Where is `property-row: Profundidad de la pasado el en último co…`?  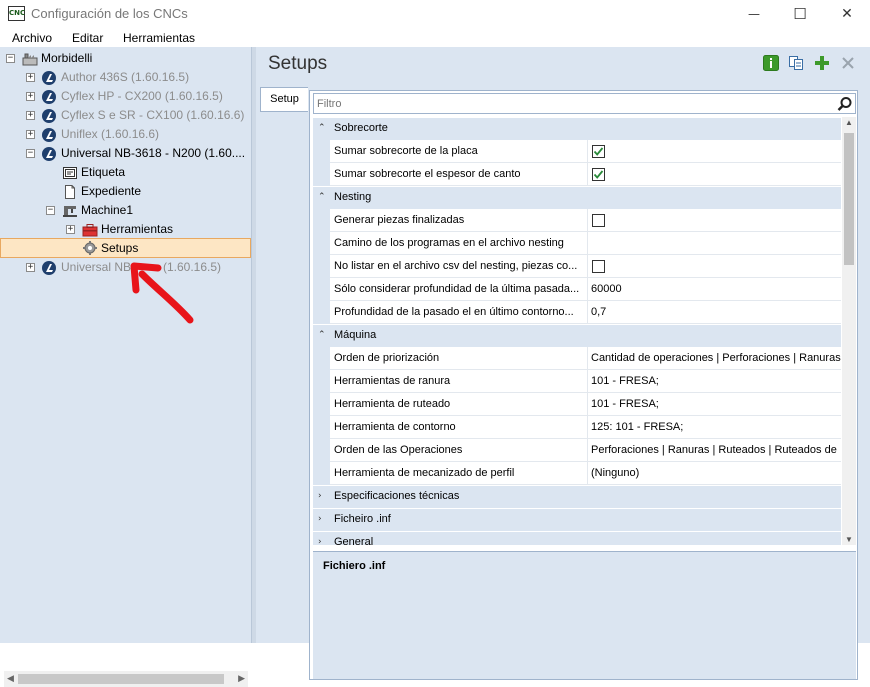
property-row: Profundidad de la pasado el en último co… is located at coordinates (577, 312).